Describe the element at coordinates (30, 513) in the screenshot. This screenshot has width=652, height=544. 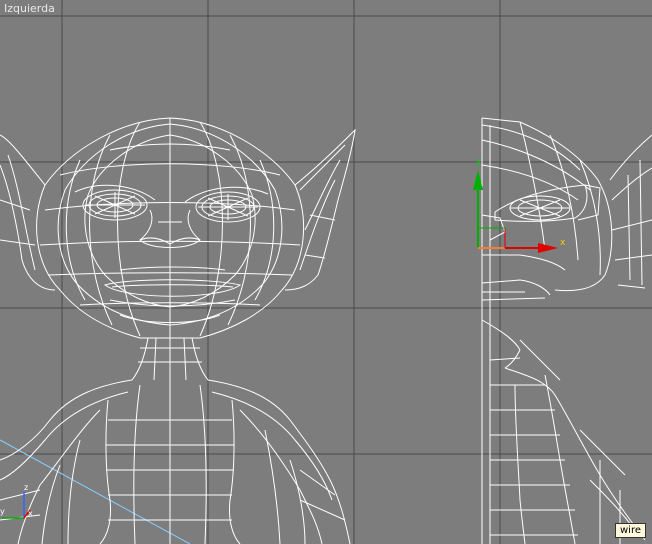
I see `tripod-x-label: x` at that location.